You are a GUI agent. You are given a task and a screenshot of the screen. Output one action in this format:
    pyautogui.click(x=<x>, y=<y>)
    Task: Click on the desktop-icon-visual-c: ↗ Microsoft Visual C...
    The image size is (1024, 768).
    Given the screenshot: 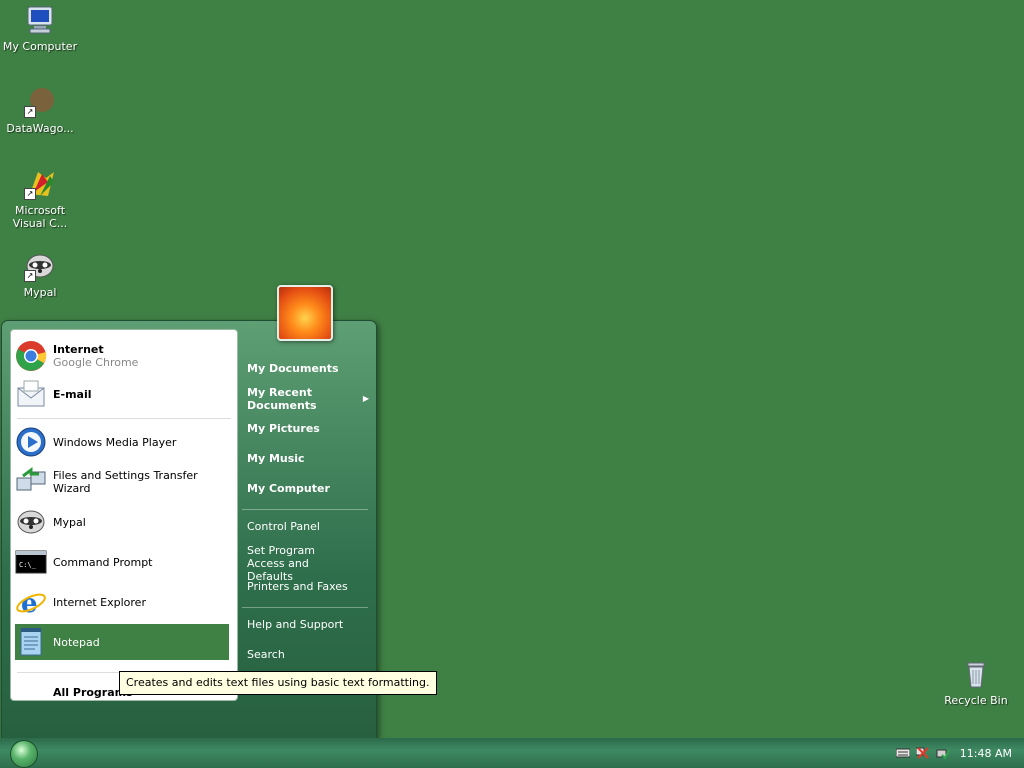 What is the action you would take?
    pyautogui.click(x=40, y=199)
    